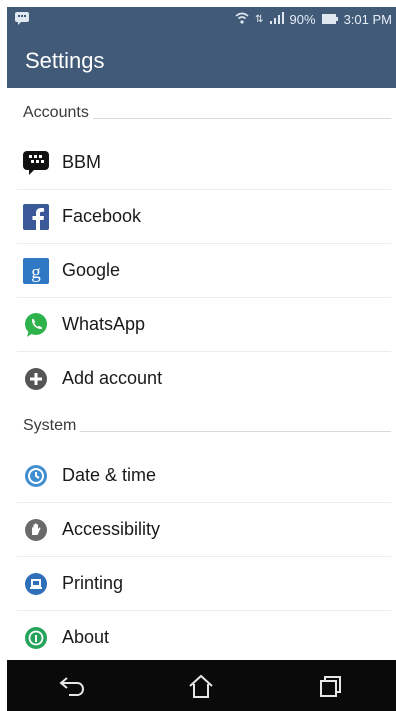 This screenshot has height=711, width=396. I want to click on status-icons: ⇅ 90% 3:01 PM, so click(313, 19).